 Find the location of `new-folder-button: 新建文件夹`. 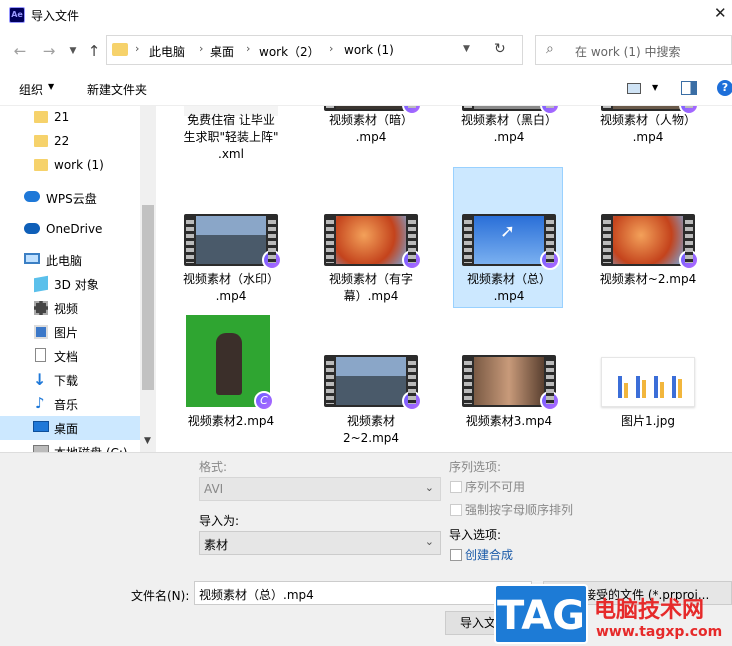

new-folder-button: 新建文件夹 is located at coordinates (117, 89).